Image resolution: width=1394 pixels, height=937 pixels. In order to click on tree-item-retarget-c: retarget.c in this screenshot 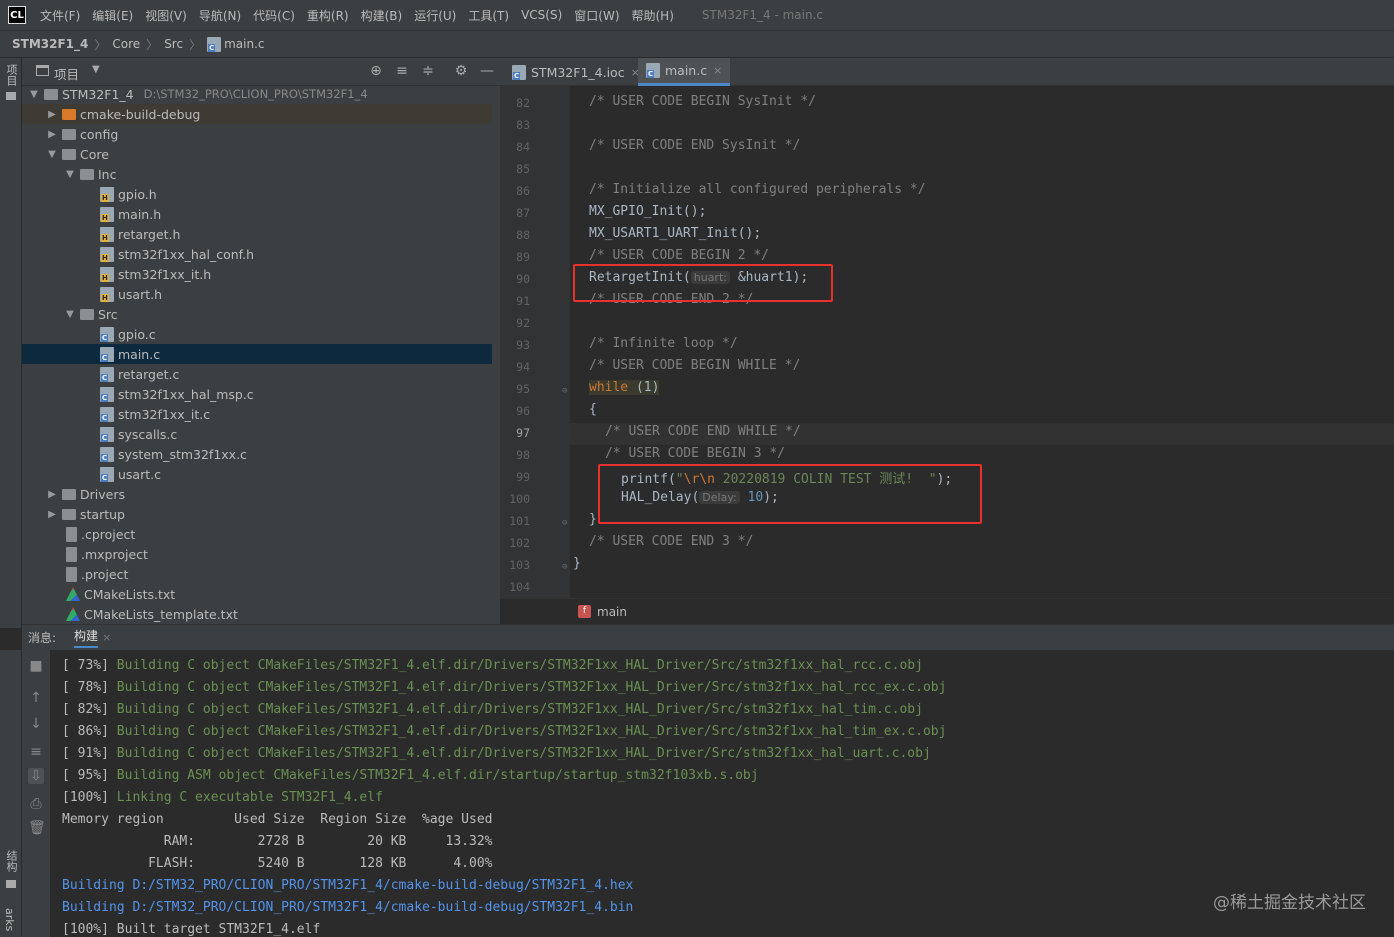, I will do `click(257, 374)`.